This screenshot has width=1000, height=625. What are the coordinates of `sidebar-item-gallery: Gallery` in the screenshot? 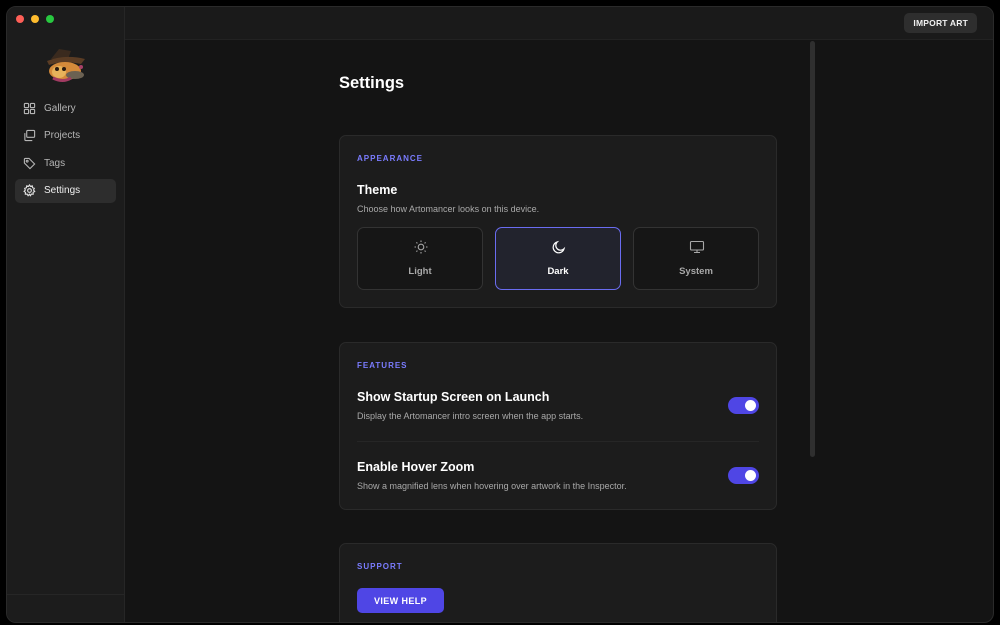 It's located at (65, 108).